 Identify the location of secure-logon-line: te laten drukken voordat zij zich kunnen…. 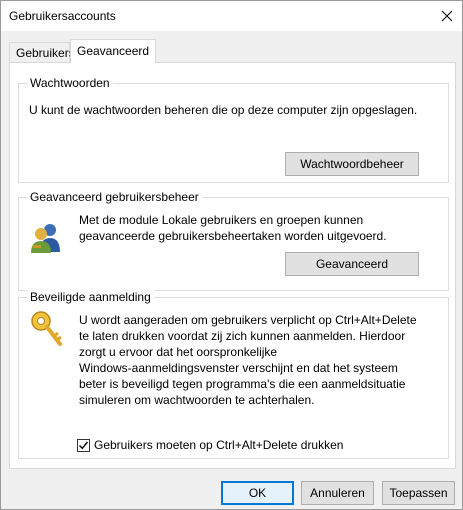
(242, 336).